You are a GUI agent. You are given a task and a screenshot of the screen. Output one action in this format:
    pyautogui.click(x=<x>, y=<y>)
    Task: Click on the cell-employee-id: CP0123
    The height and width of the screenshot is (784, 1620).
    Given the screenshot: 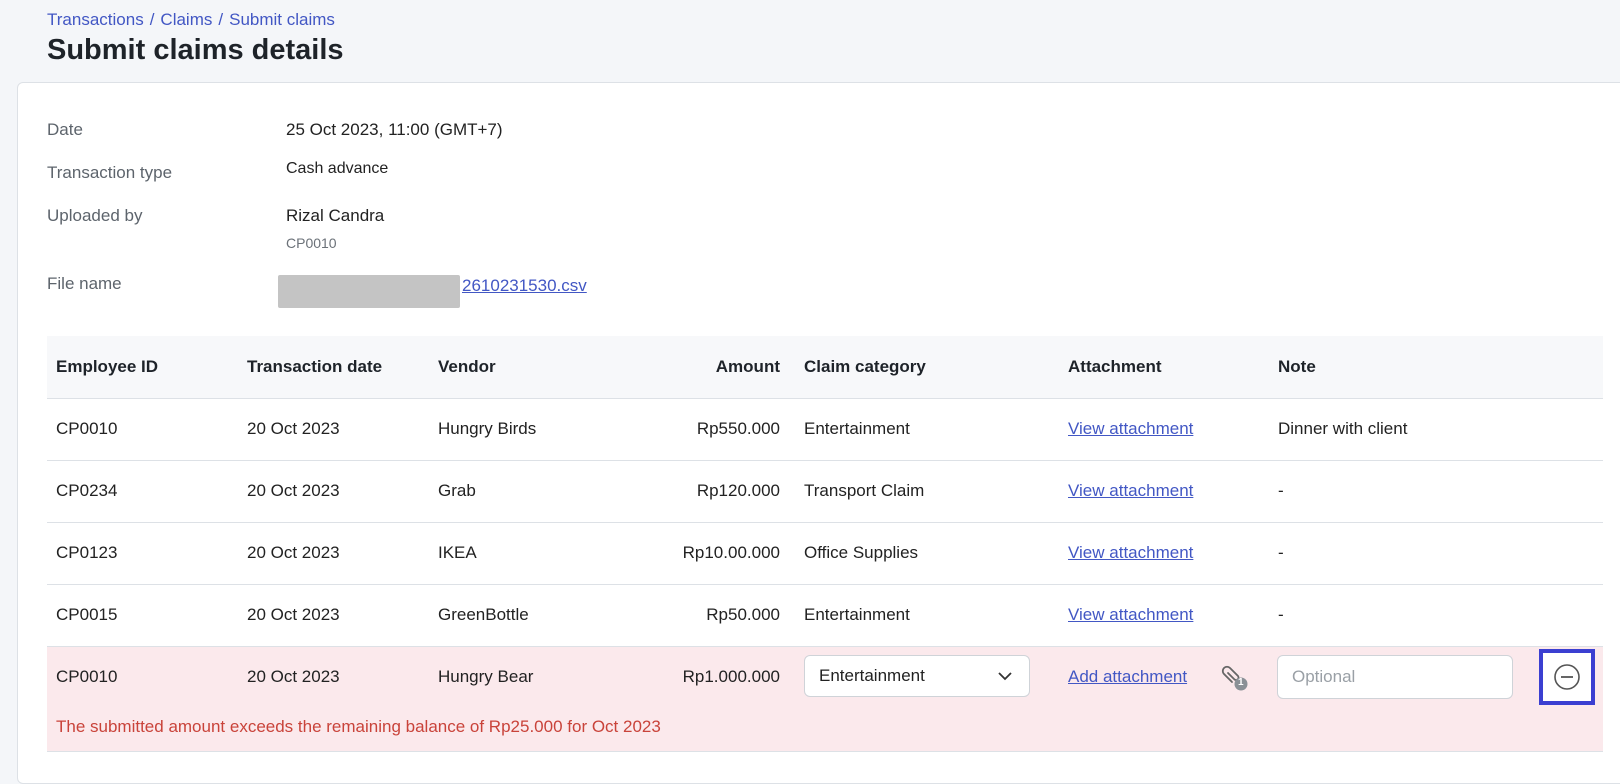 What is the action you would take?
    pyautogui.click(x=87, y=552)
    